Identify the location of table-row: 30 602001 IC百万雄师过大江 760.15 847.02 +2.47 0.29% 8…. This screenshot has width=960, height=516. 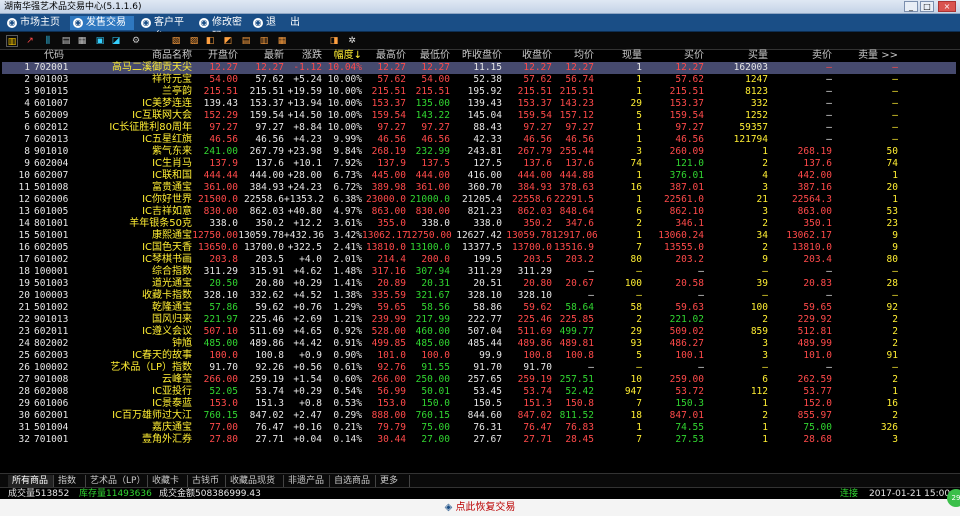
(479, 416).